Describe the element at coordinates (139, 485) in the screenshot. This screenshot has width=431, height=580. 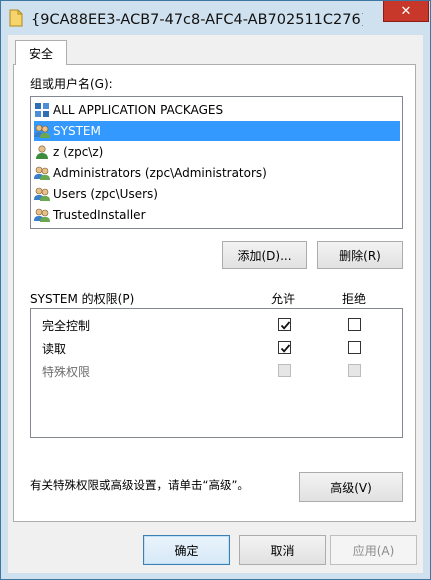
I see `advanced-hint: 有关特殊权限或高级设置，请单击“高级”。` at that location.